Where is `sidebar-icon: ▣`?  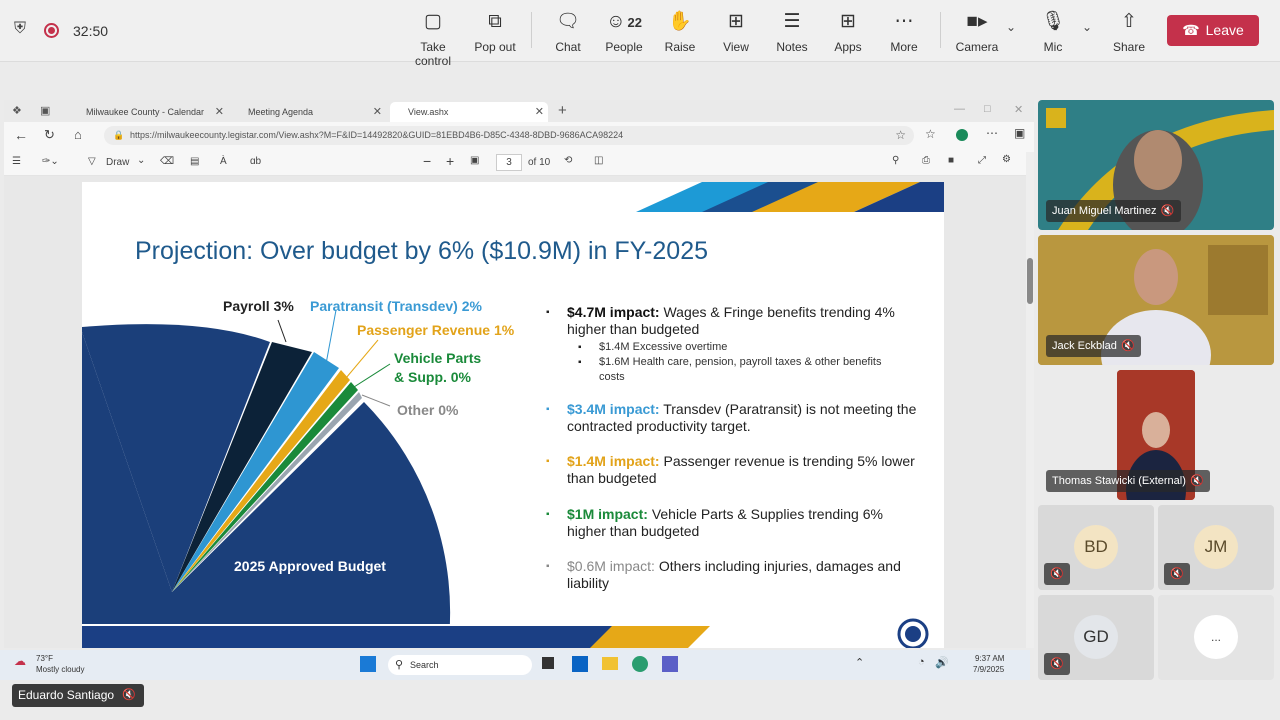
sidebar-icon: ▣ is located at coordinates (1019, 133).